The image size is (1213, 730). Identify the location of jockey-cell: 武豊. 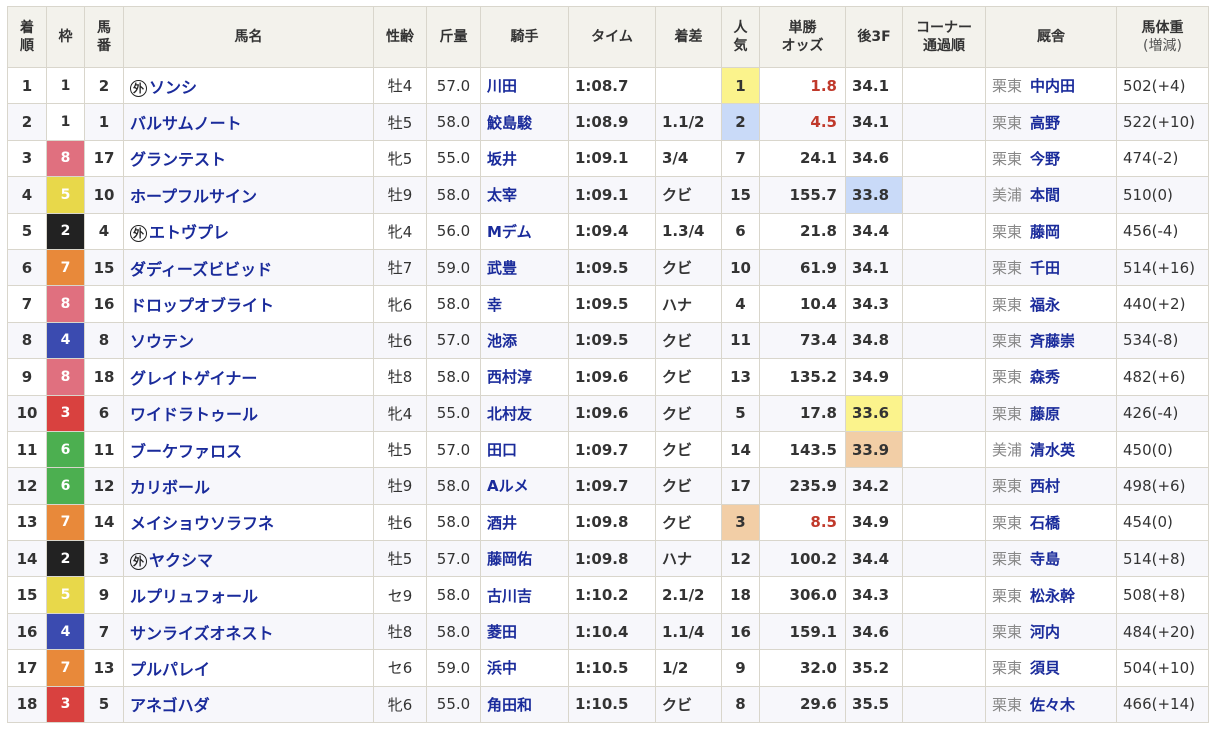
(524, 267).